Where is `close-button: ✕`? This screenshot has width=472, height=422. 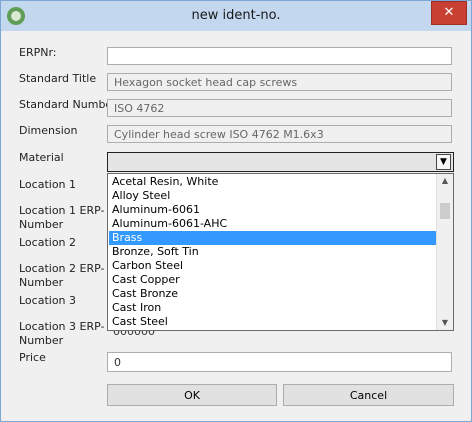
close-button: ✕ is located at coordinates (449, 13).